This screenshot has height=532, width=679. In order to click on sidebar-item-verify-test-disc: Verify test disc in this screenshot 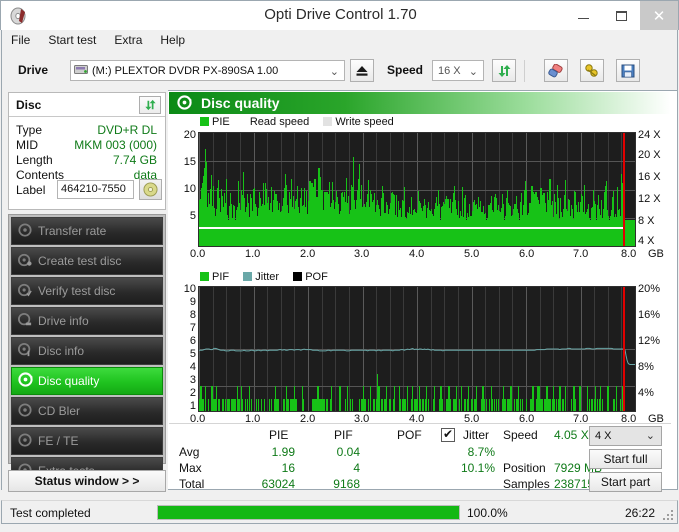, I will do `click(87, 291)`.